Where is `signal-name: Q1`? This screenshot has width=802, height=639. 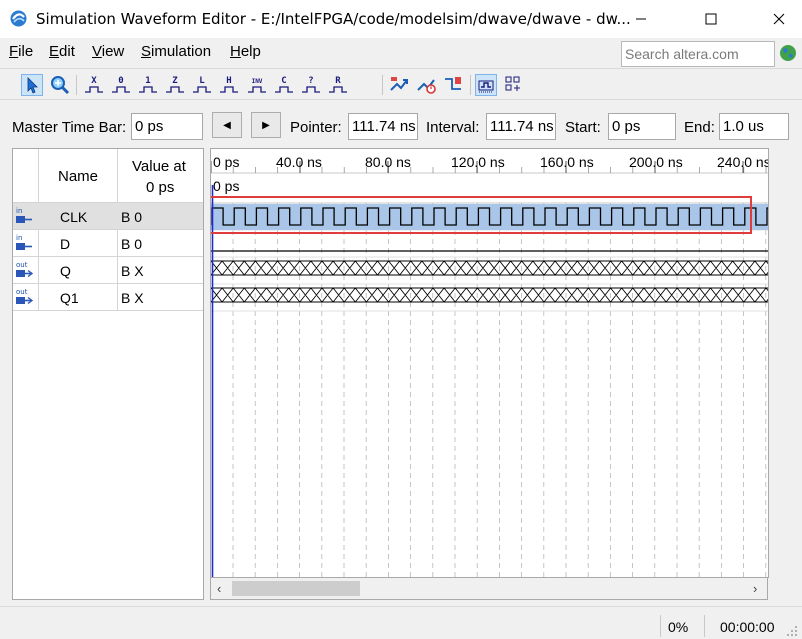
signal-name: Q1 is located at coordinates (69, 298).